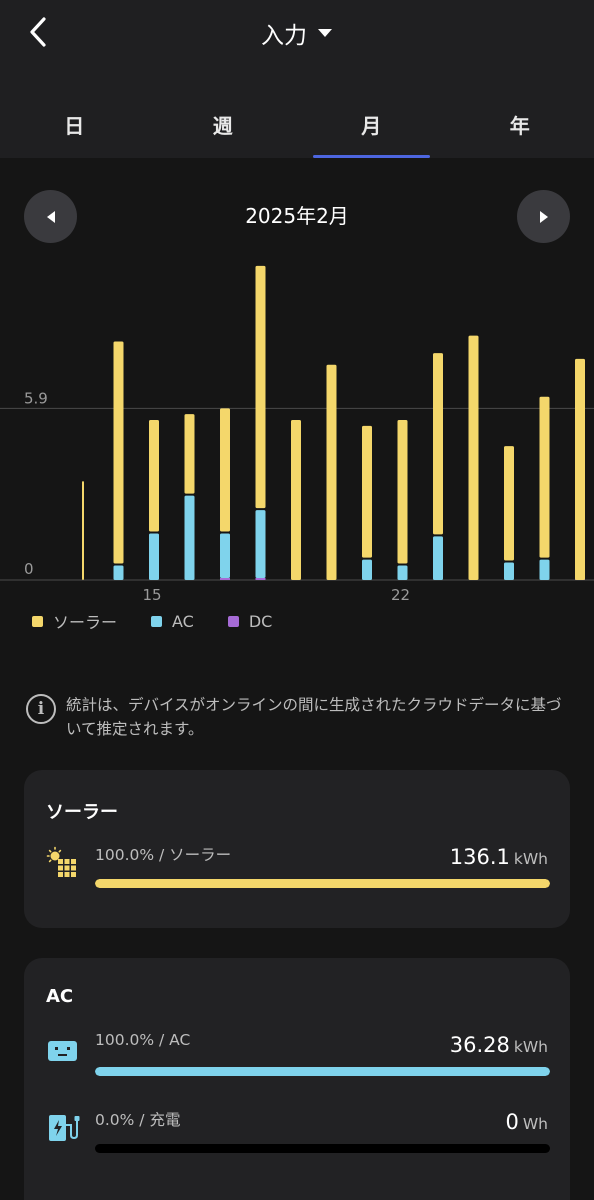  What do you see at coordinates (371, 128) in the screenshot?
I see `tab-month: 月` at bounding box center [371, 128].